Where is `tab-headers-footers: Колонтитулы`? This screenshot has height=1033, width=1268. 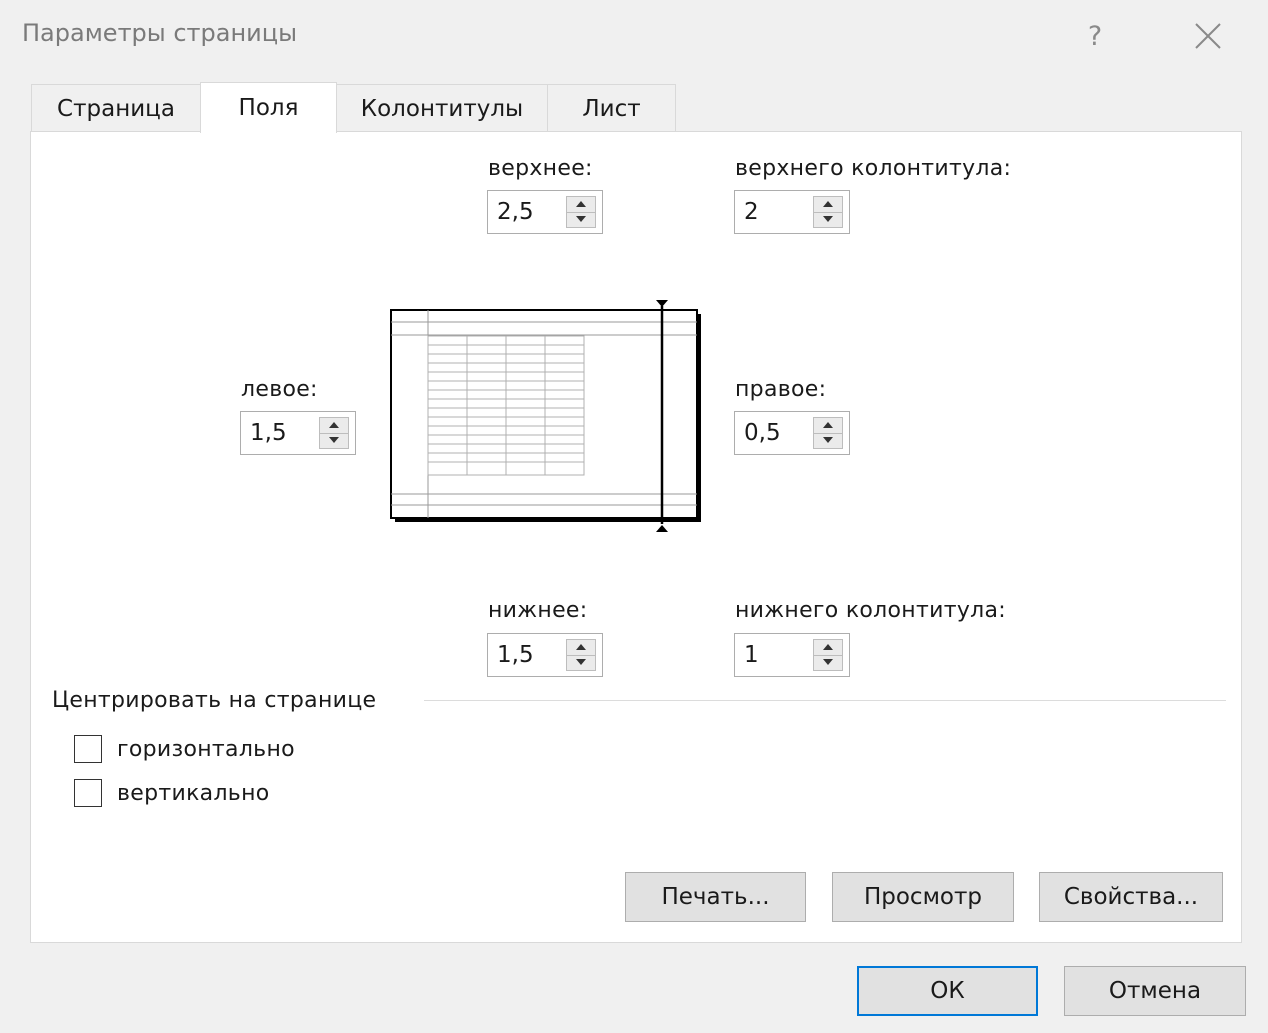
tab-headers-footers: Колонтитулы is located at coordinates (442, 108).